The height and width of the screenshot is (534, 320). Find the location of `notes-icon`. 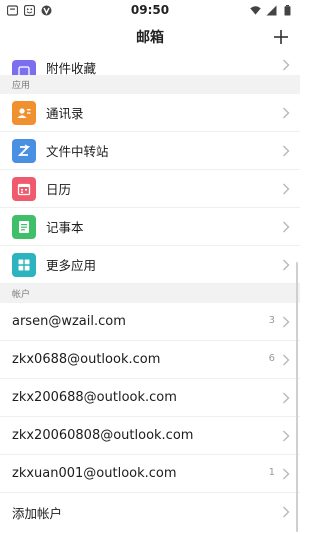

notes-icon is located at coordinates (24, 226).